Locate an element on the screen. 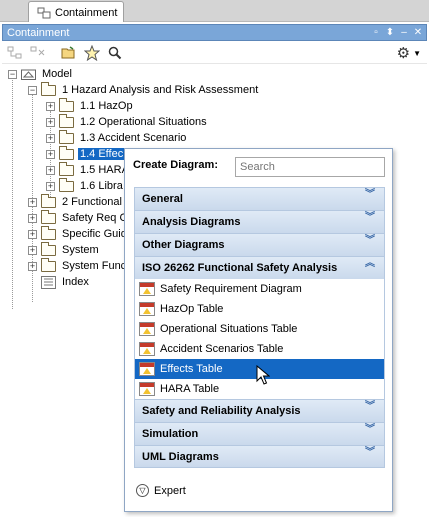 The image size is (429, 517). tree-node: + 1.1 HazOp is located at coordinates (90, 105).